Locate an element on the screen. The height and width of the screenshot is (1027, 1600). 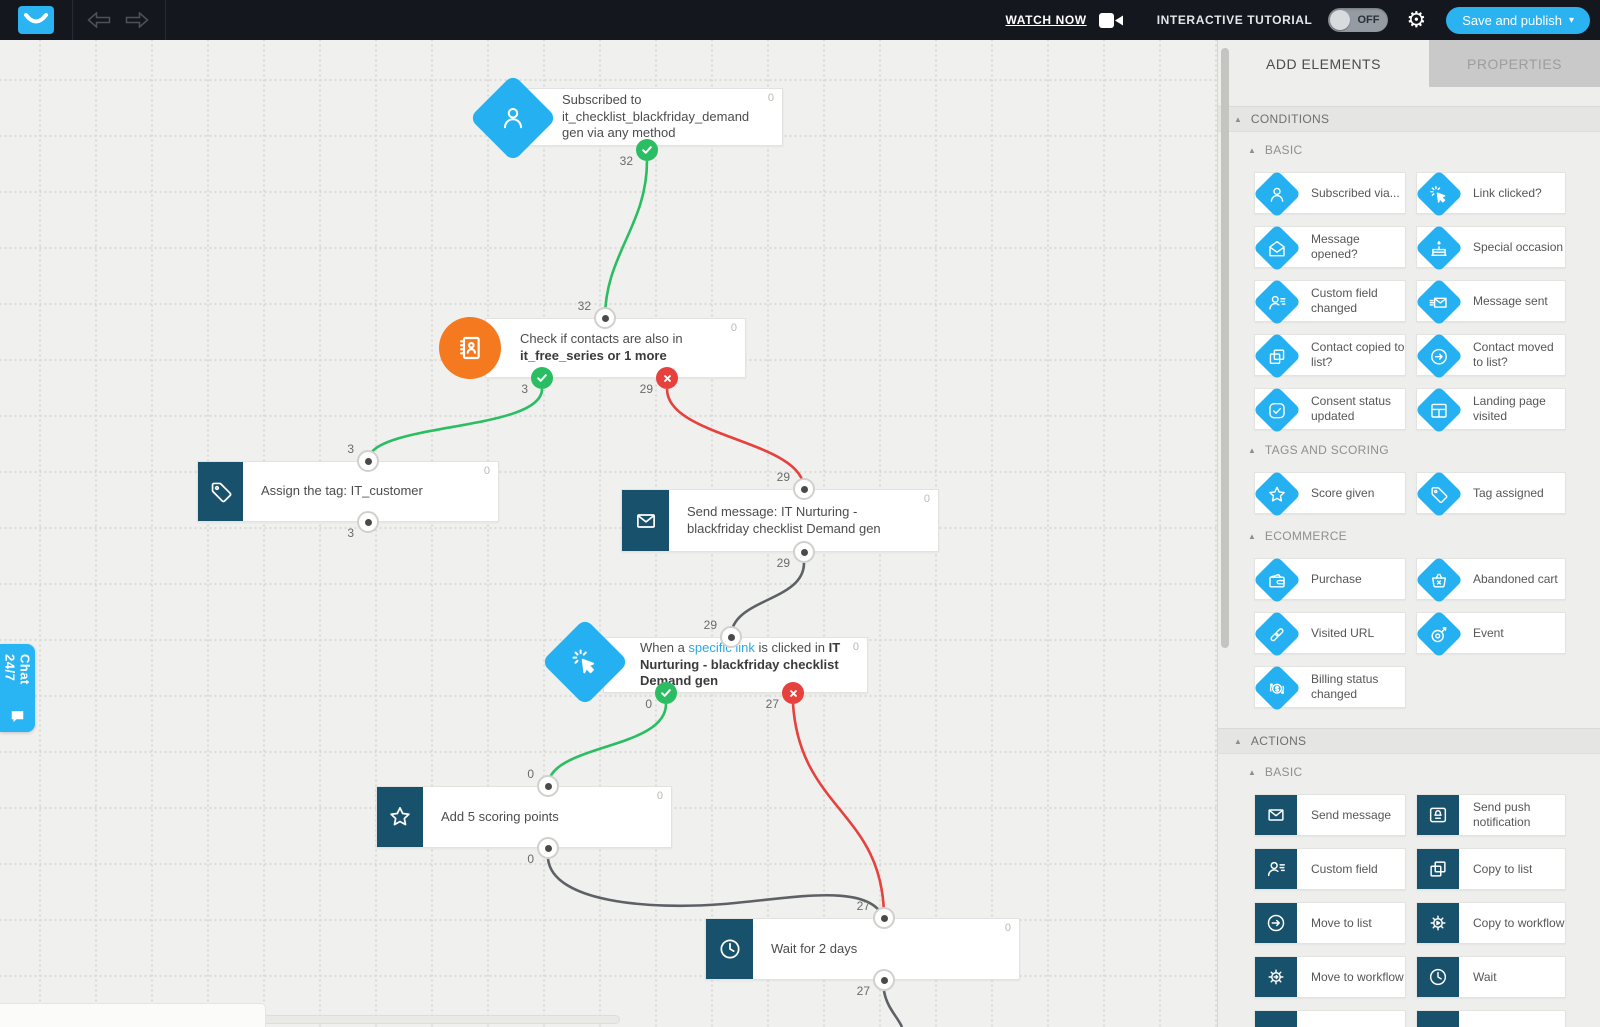
node-badge: 0 is located at coordinates (1007, 928).